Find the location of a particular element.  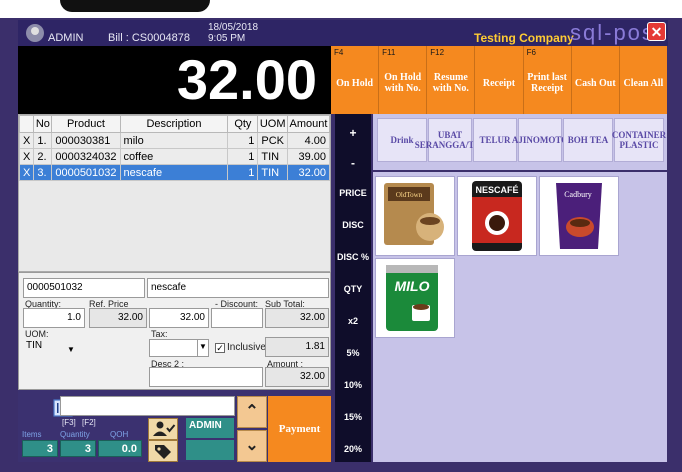

decrease-qty-button: - is located at coordinates (353, 163).